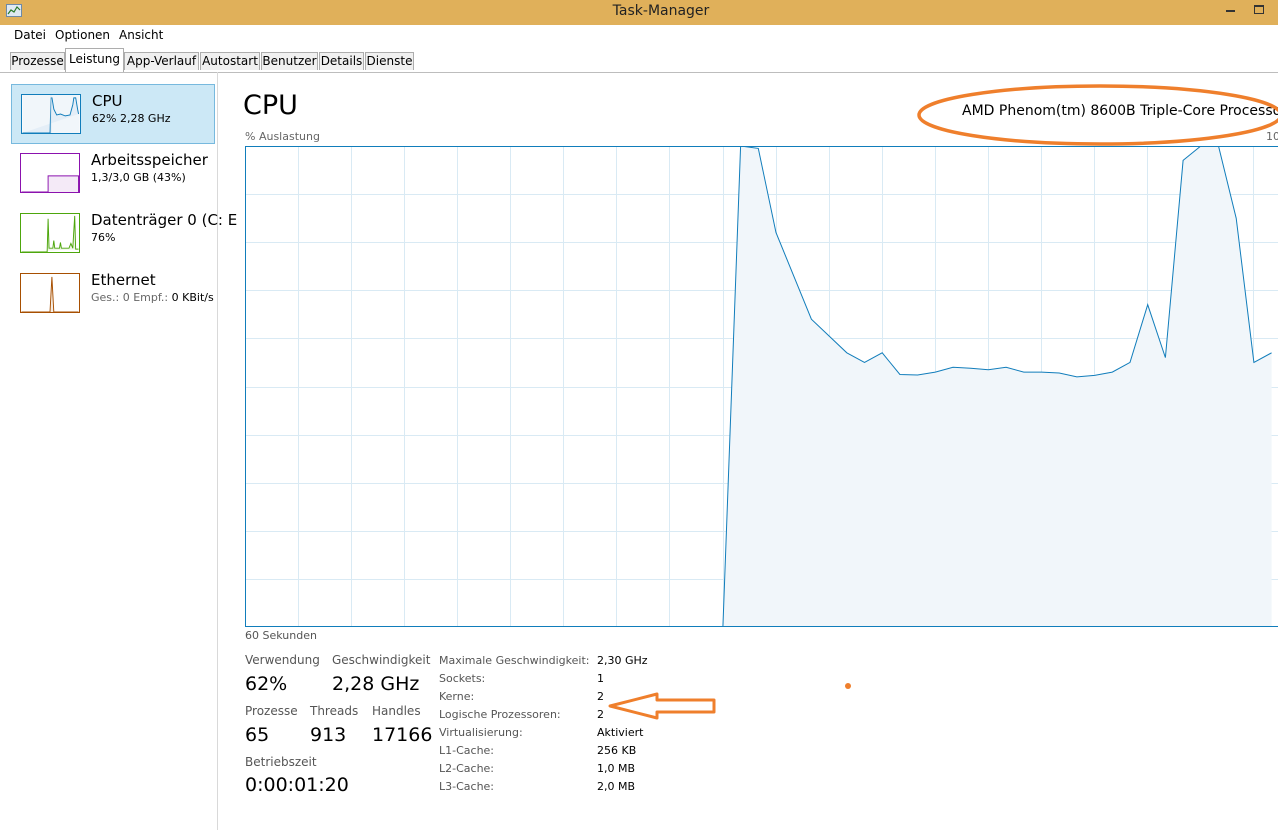  Describe the element at coordinates (124, 234) in the screenshot. I see `resource-disk: Datenträger 0 (C: E 76%` at that location.